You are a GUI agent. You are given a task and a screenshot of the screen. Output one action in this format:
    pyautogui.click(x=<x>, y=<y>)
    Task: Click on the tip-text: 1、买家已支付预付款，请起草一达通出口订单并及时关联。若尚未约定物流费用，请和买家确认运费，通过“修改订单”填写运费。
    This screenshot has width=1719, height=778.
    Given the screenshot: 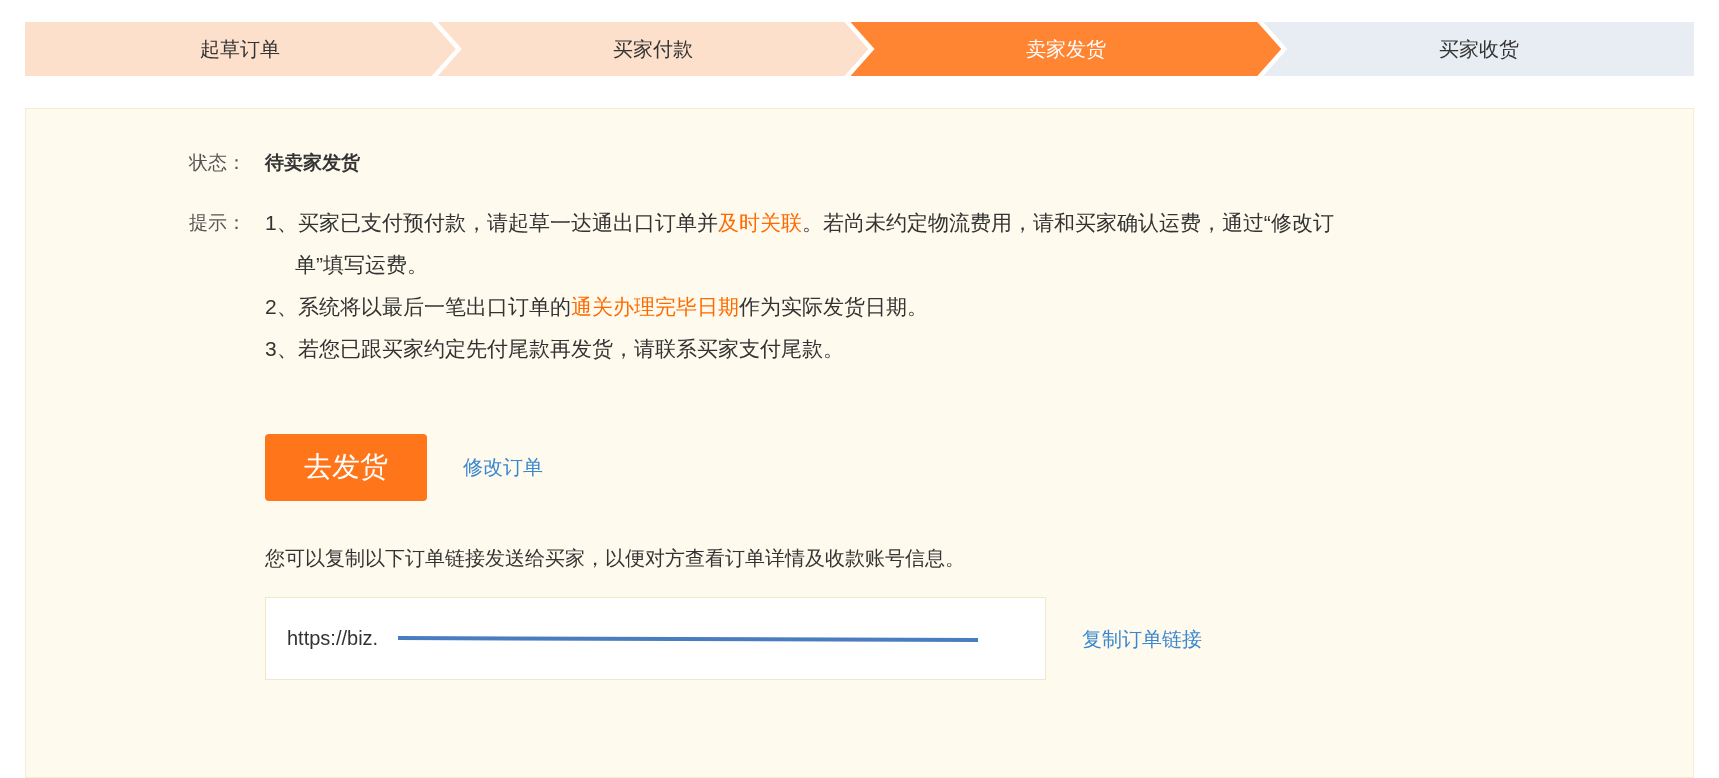 What is the action you would take?
    pyautogui.click(x=800, y=243)
    